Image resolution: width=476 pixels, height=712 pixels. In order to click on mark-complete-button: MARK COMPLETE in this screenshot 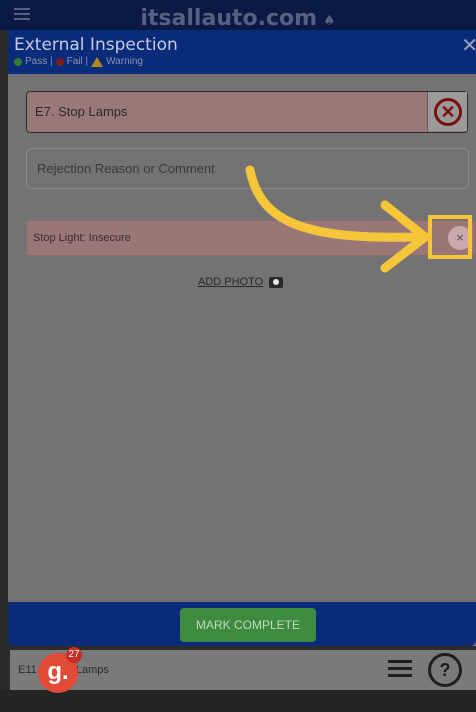, I will do `click(248, 625)`.